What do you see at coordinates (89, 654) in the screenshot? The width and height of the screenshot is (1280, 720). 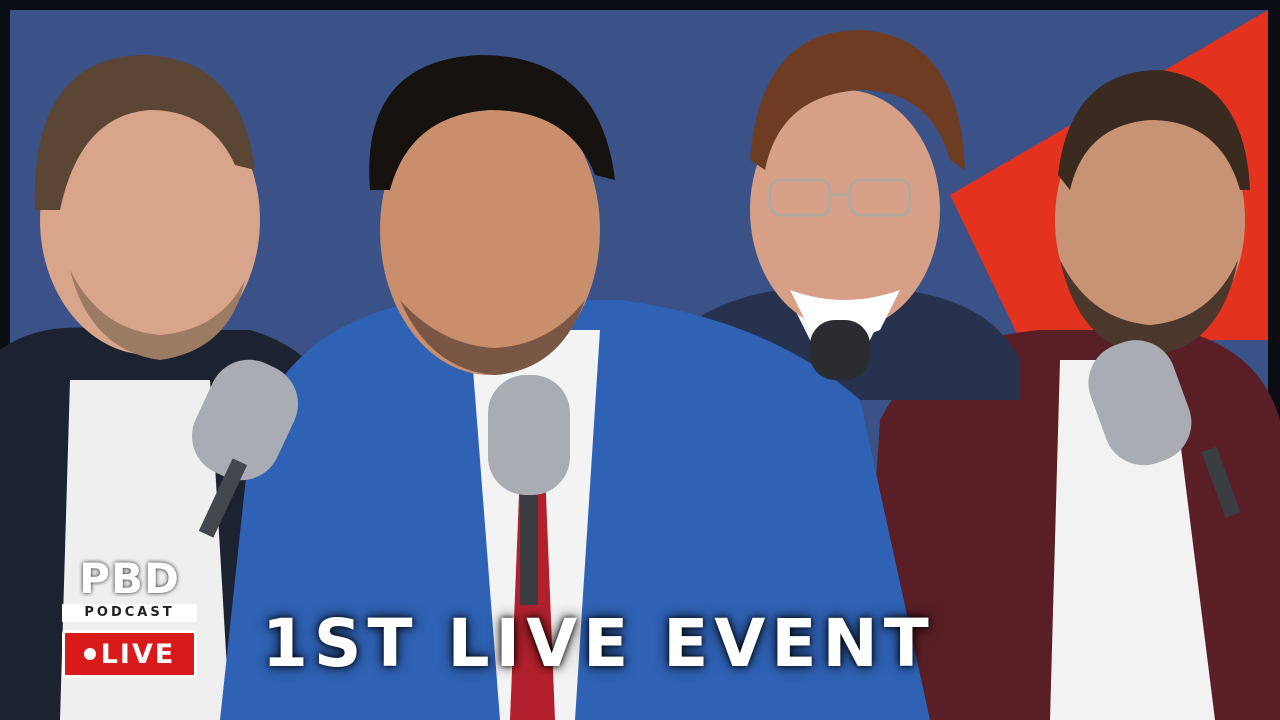 I see `live-dot-icon` at bounding box center [89, 654].